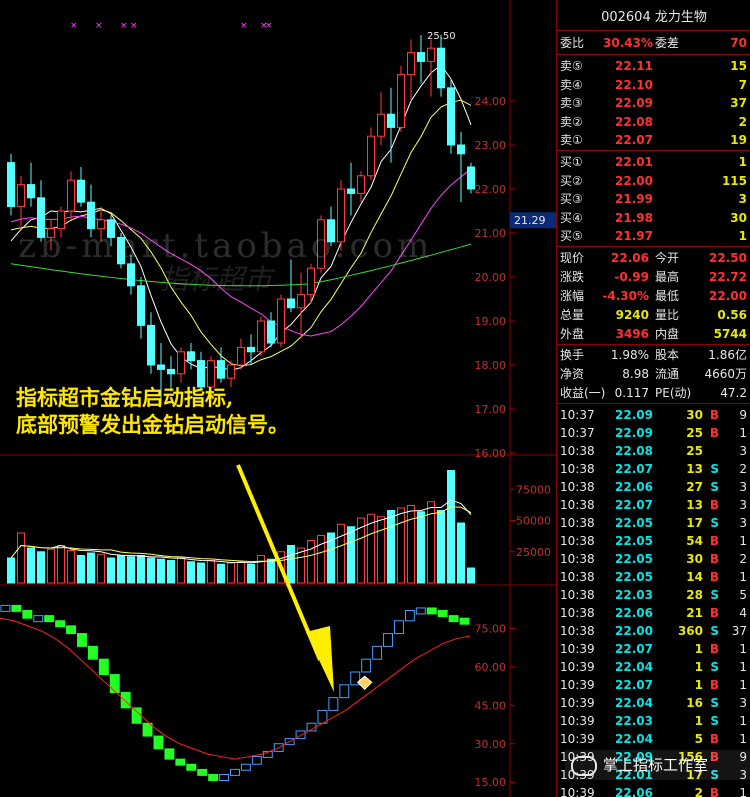  Describe the element at coordinates (653, 541) in the screenshot. I see `tick-row: 10:38 22.05 54 B 1` at that location.